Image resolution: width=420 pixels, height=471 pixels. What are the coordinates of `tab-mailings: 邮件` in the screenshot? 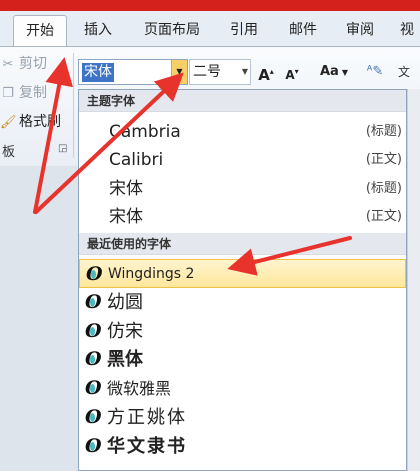 It's located at (303, 30).